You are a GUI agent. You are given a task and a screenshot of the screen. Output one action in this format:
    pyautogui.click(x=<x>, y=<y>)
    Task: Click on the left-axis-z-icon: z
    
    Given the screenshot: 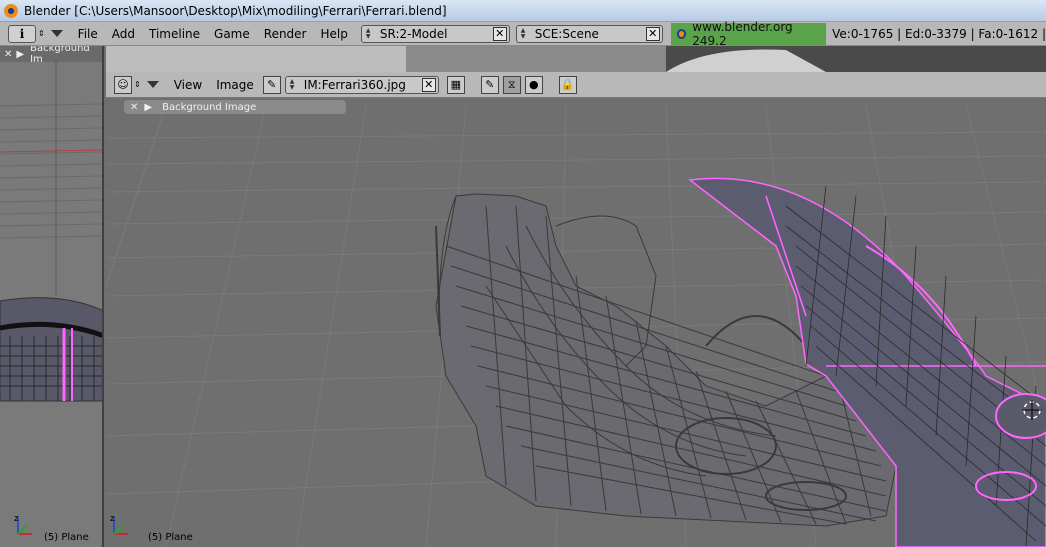 What is the action you would take?
    pyautogui.click(x=16, y=519)
    